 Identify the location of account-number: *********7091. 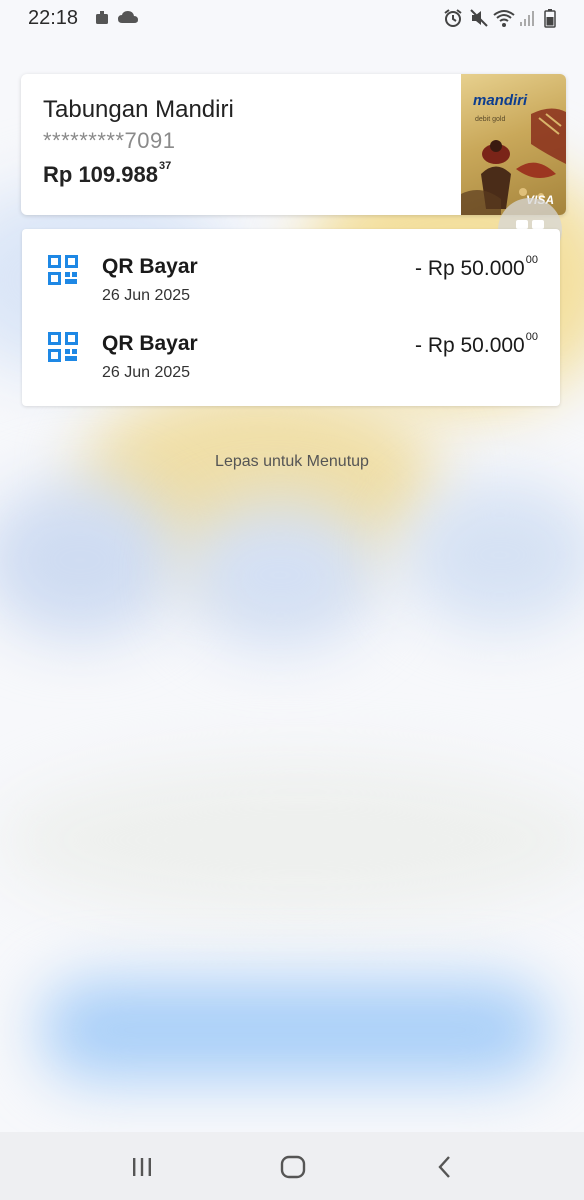
(109, 140).